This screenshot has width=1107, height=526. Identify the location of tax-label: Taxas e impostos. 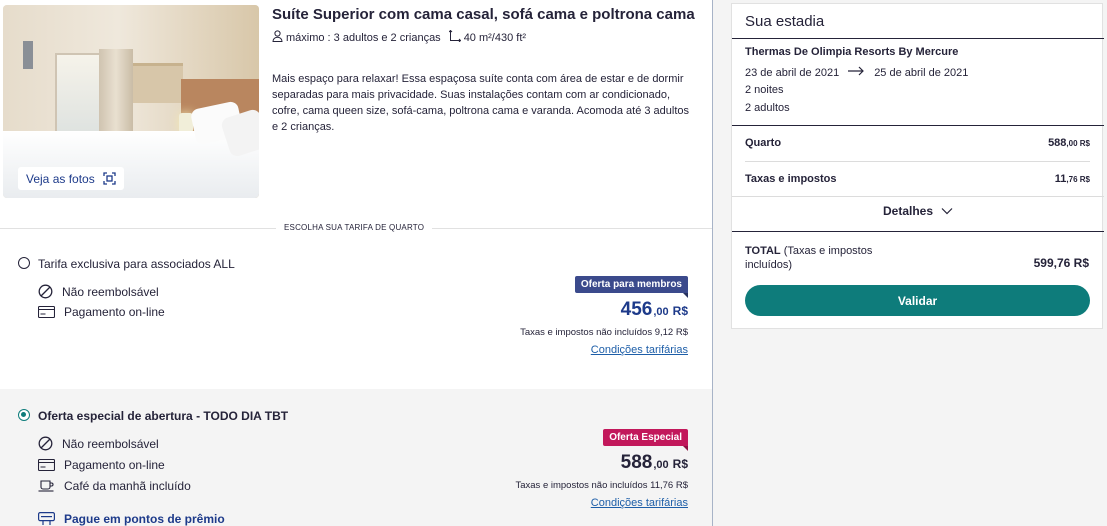
(791, 179).